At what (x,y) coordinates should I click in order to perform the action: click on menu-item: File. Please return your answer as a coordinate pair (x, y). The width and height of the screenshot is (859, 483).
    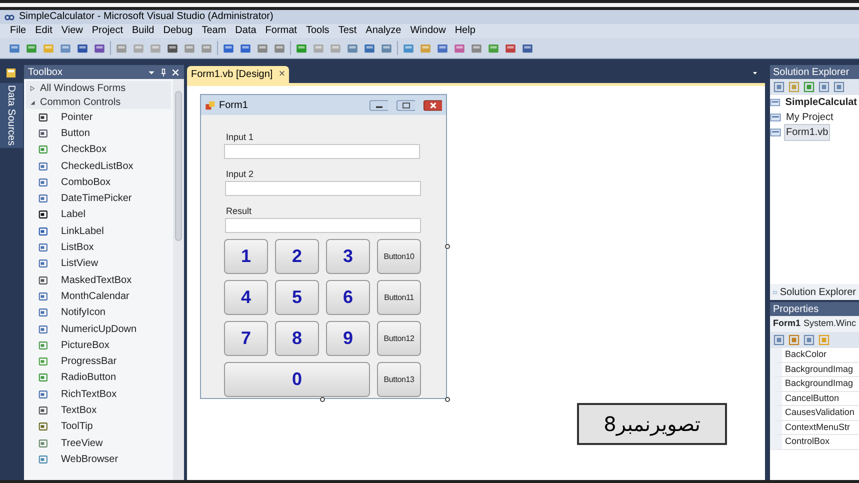
    Looking at the image, I should click on (18, 31).